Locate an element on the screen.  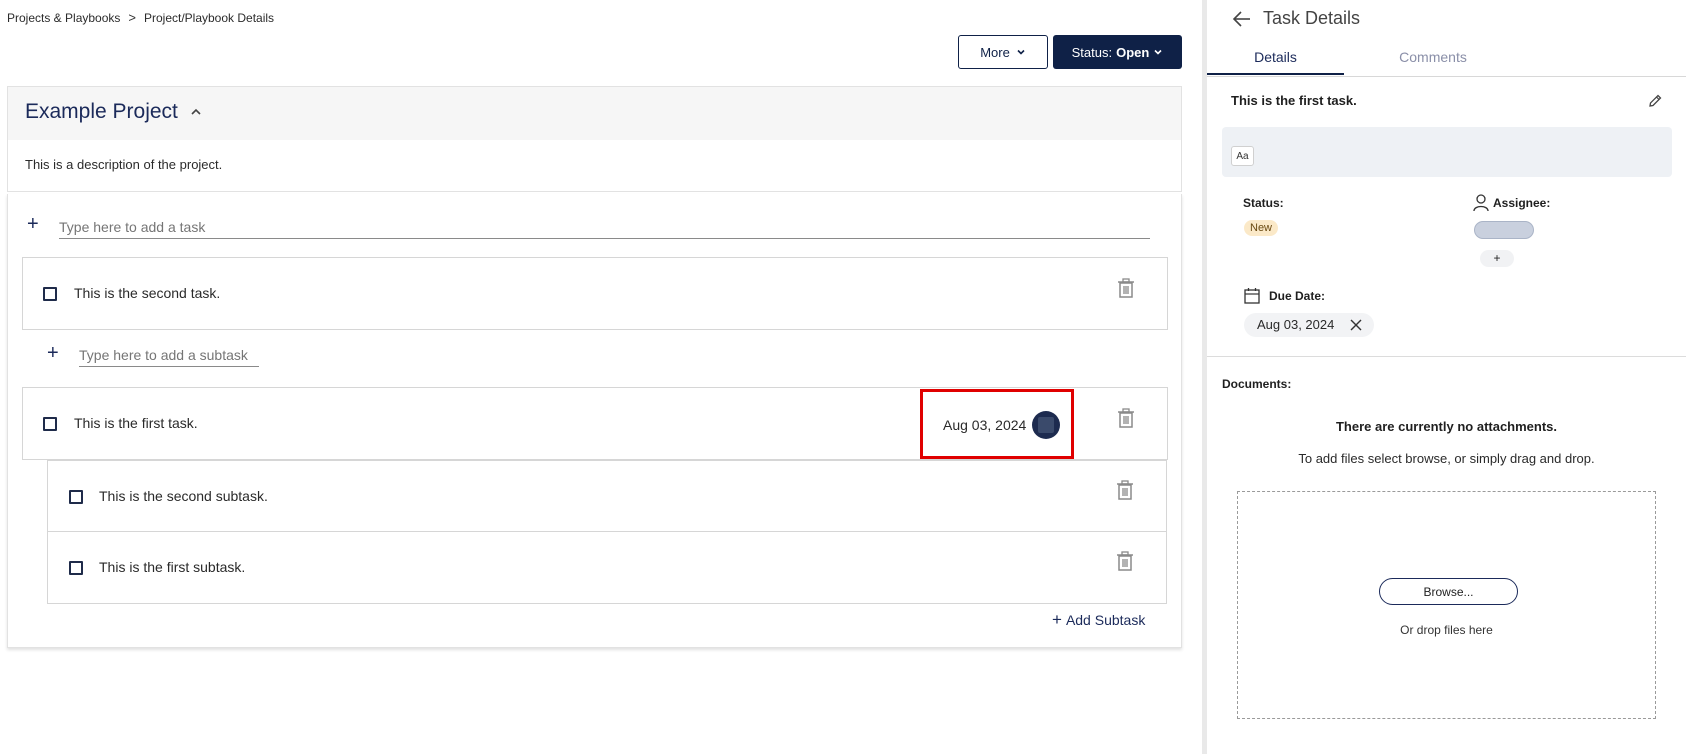
file-drop-zone: Browse... Or drop files here is located at coordinates (1446, 605).